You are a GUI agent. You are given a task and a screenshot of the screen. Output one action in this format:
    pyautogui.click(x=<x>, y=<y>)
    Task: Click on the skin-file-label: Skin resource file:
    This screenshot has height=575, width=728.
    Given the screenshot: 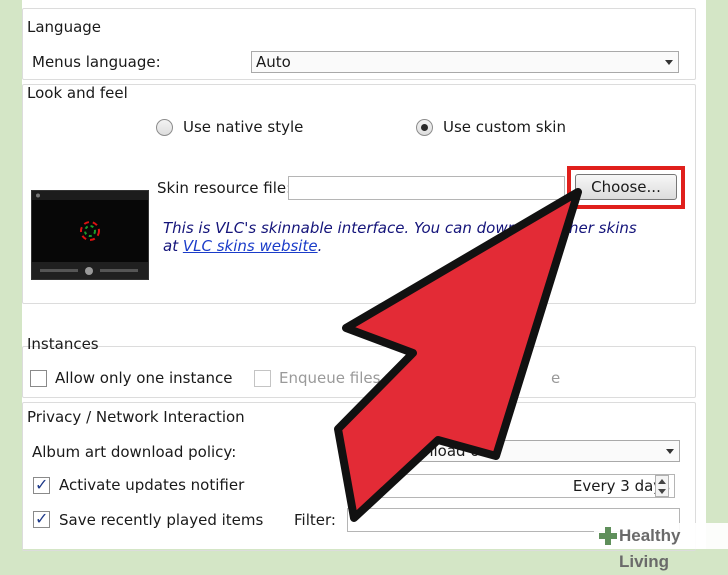 What is the action you would take?
    pyautogui.click(x=224, y=188)
    